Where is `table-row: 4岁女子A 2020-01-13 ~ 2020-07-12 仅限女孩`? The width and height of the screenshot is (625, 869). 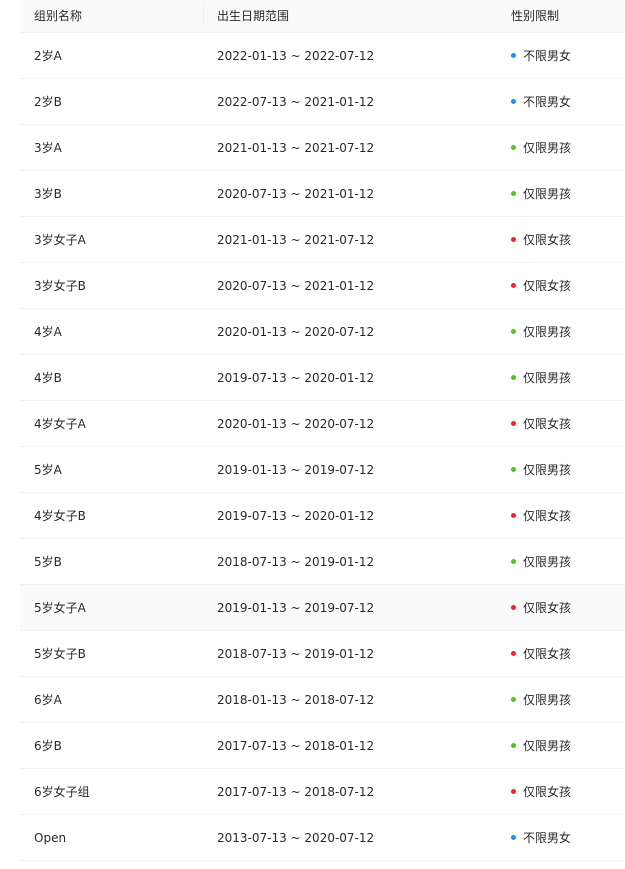
table-row: 4岁女子A 2020-01-13 ~ 2020-07-12 仅限女孩 is located at coordinates (322, 424).